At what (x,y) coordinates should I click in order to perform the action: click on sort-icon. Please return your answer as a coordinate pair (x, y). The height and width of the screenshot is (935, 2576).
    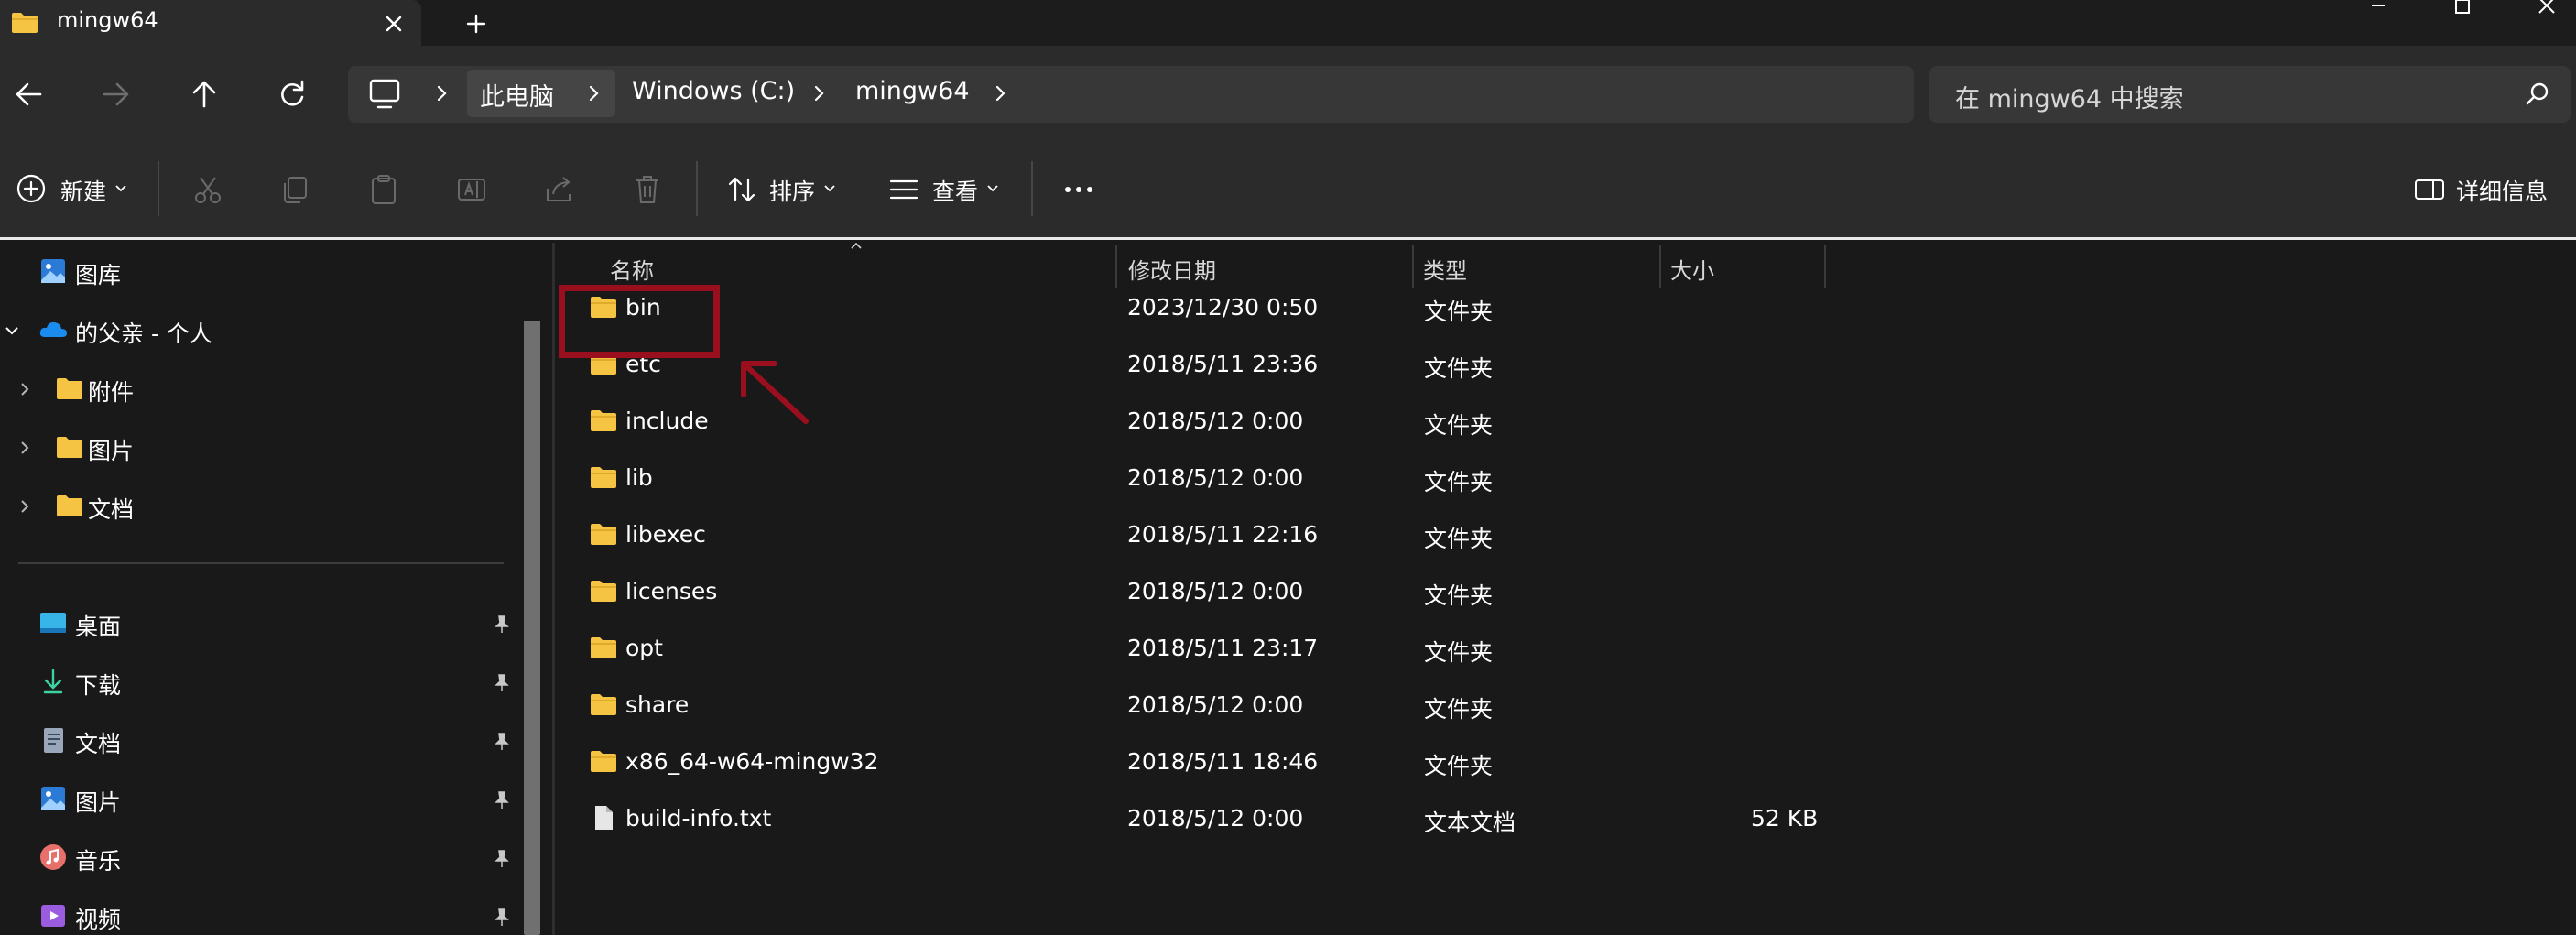
    Looking at the image, I should click on (742, 189).